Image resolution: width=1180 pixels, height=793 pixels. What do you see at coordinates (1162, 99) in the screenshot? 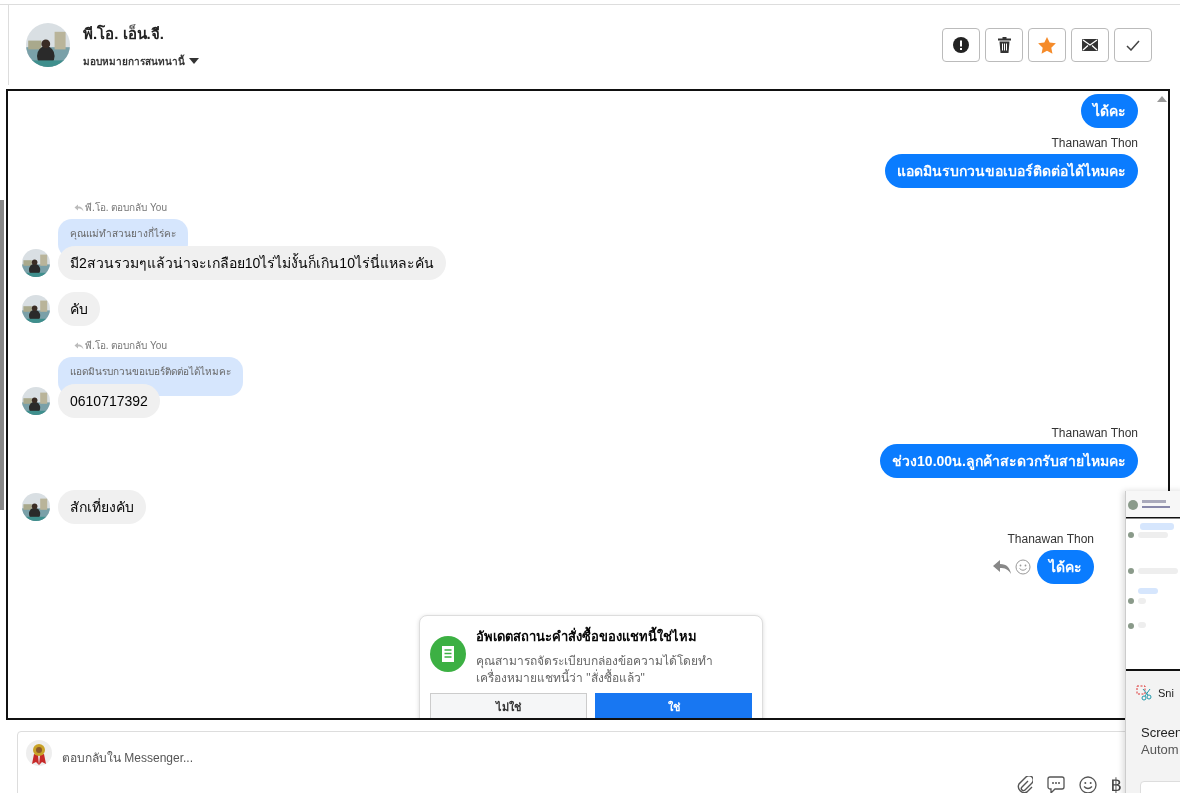
I see `scroll-up-icon` at bounding box center [1162, 99].